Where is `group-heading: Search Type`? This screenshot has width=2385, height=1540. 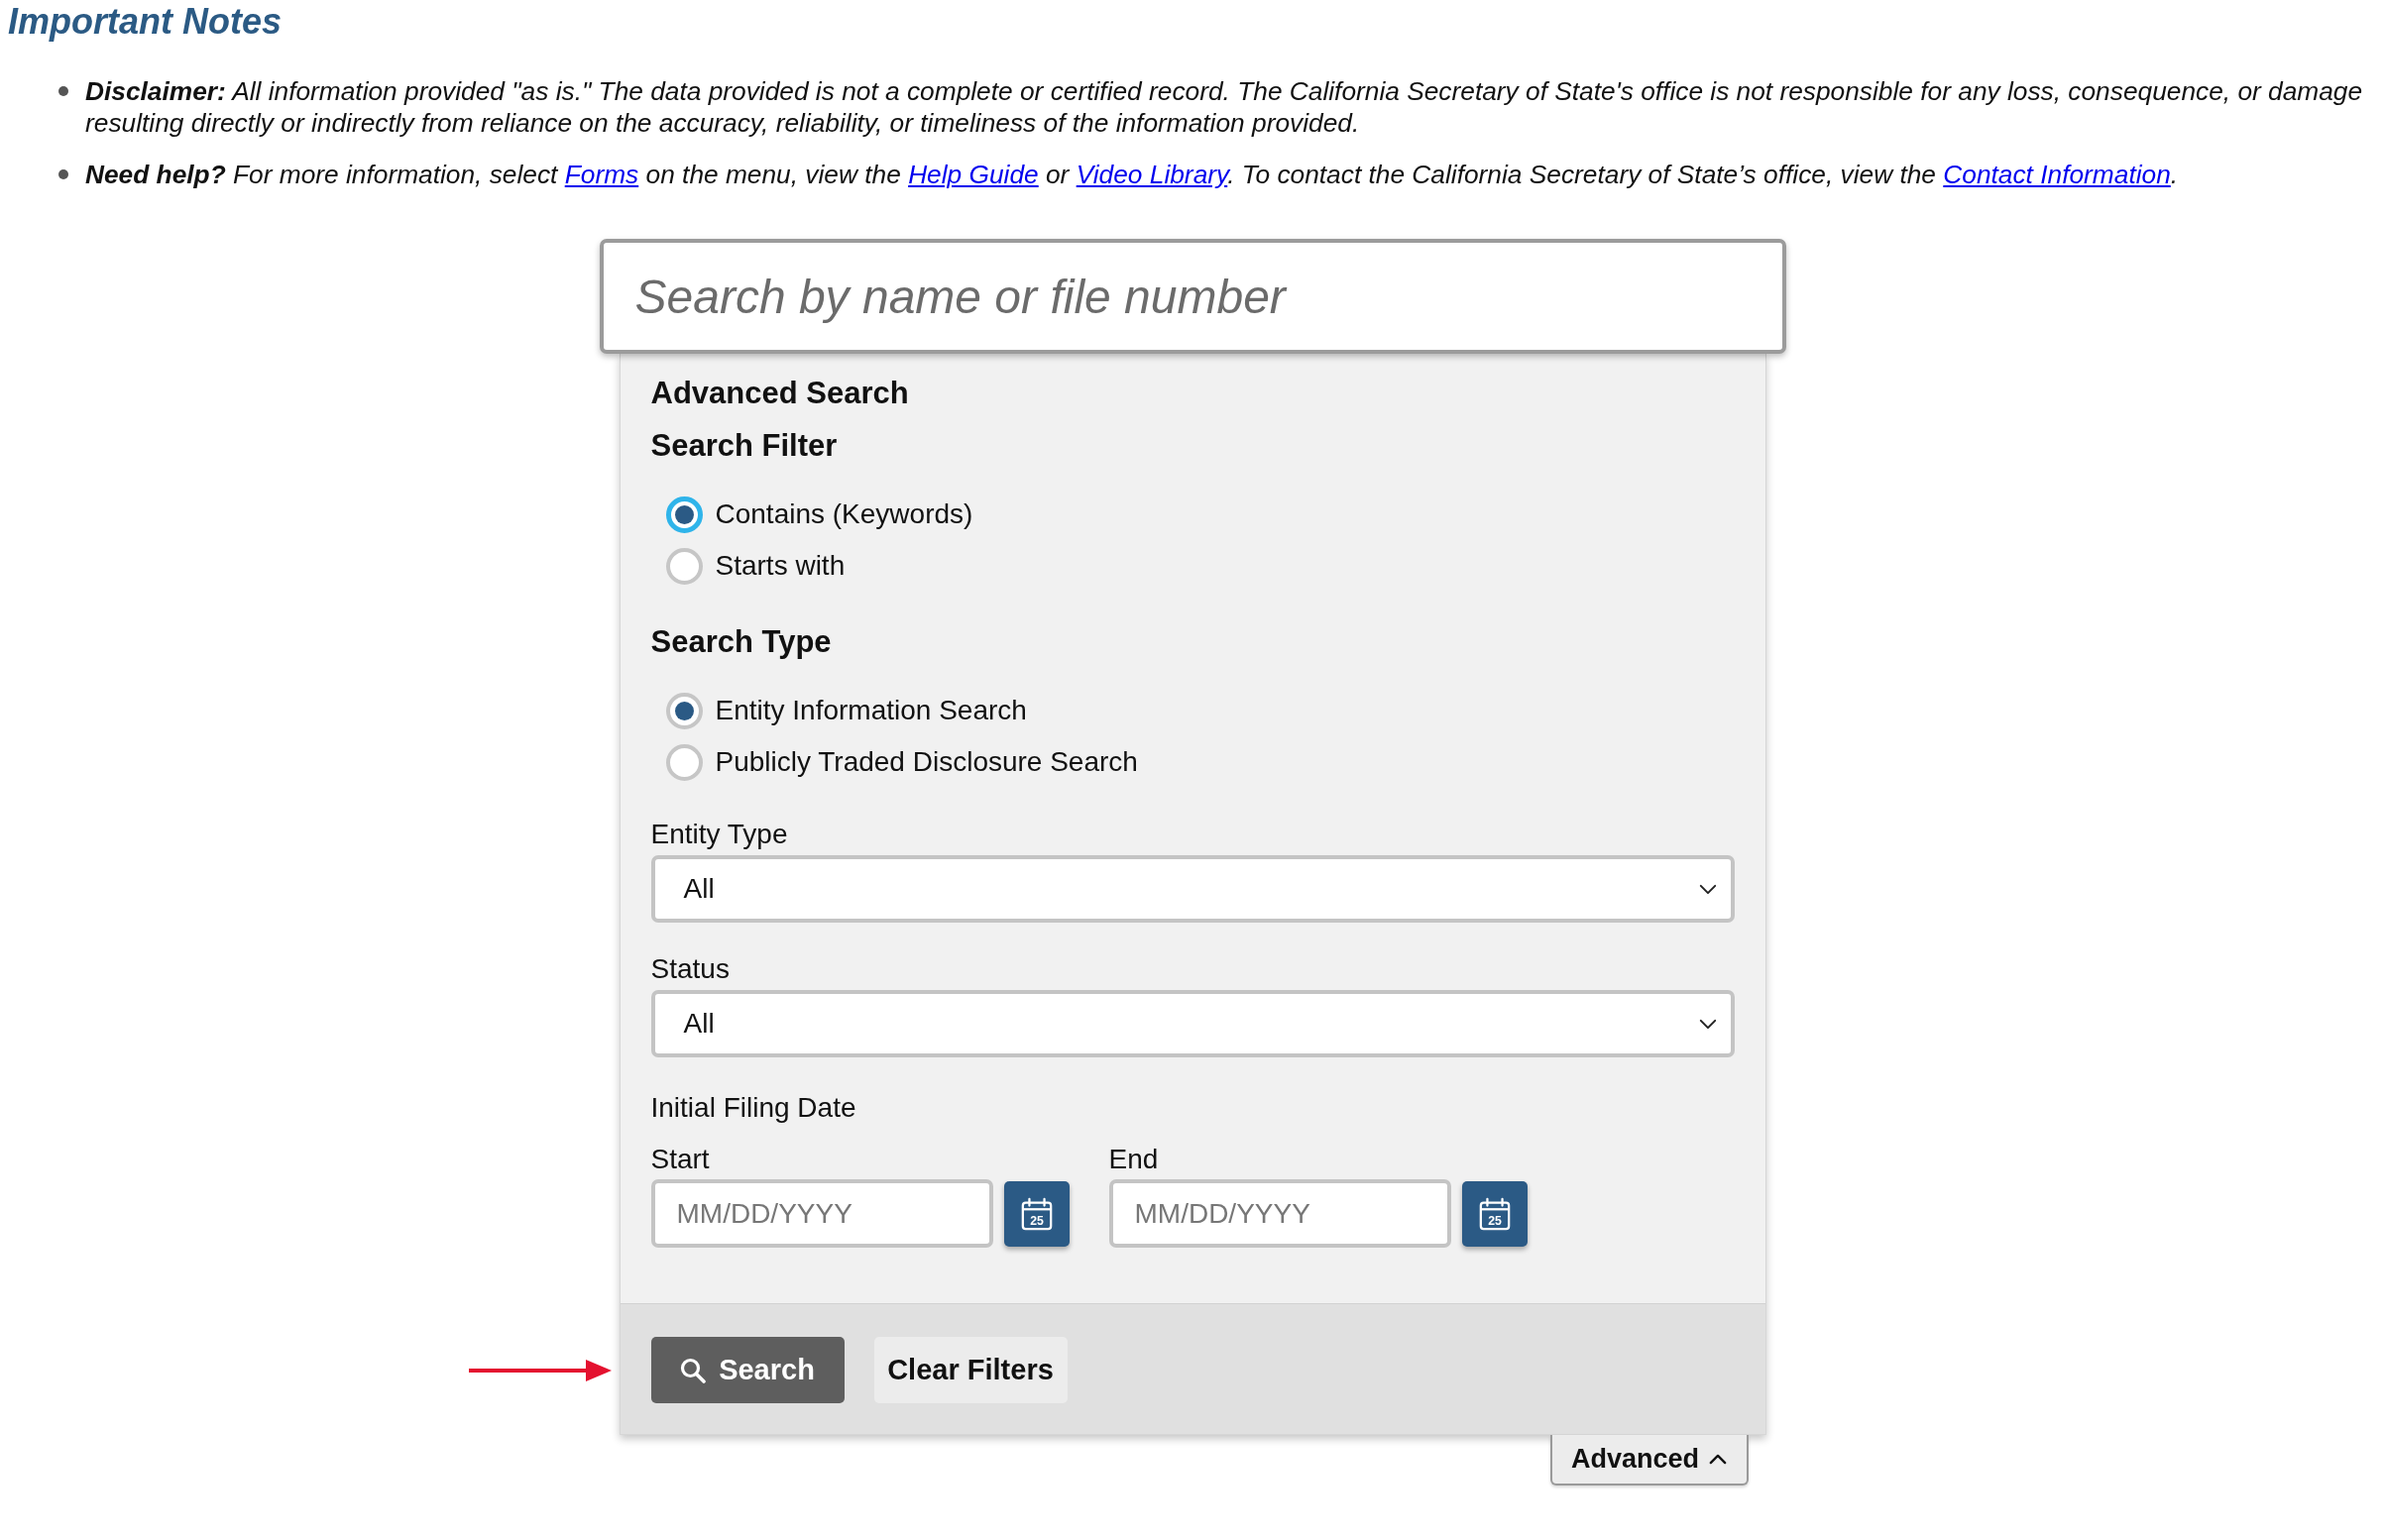 group-heading: Search Type is located at coordinates (742, 642).